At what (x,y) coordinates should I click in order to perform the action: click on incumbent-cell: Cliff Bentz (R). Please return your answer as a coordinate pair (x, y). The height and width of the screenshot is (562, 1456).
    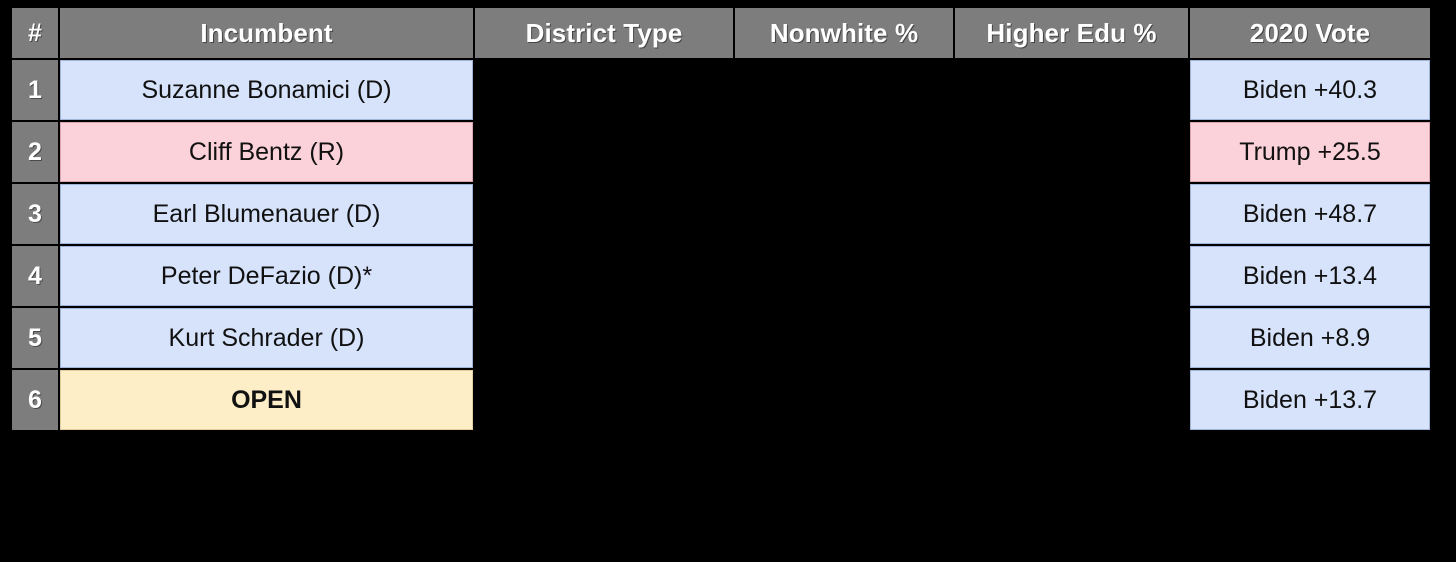
    Looking at the image, I should click on (266, 152).